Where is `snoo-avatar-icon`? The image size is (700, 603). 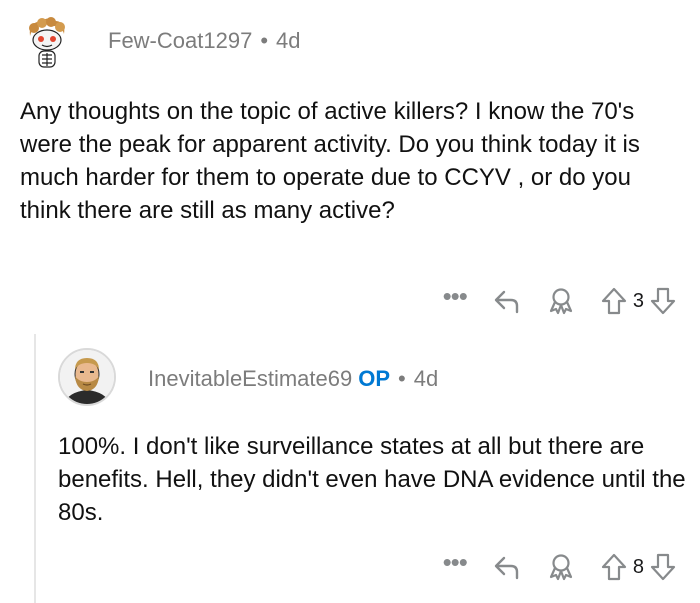
snoo-avatar-icon is located at coordinates (46, 42).